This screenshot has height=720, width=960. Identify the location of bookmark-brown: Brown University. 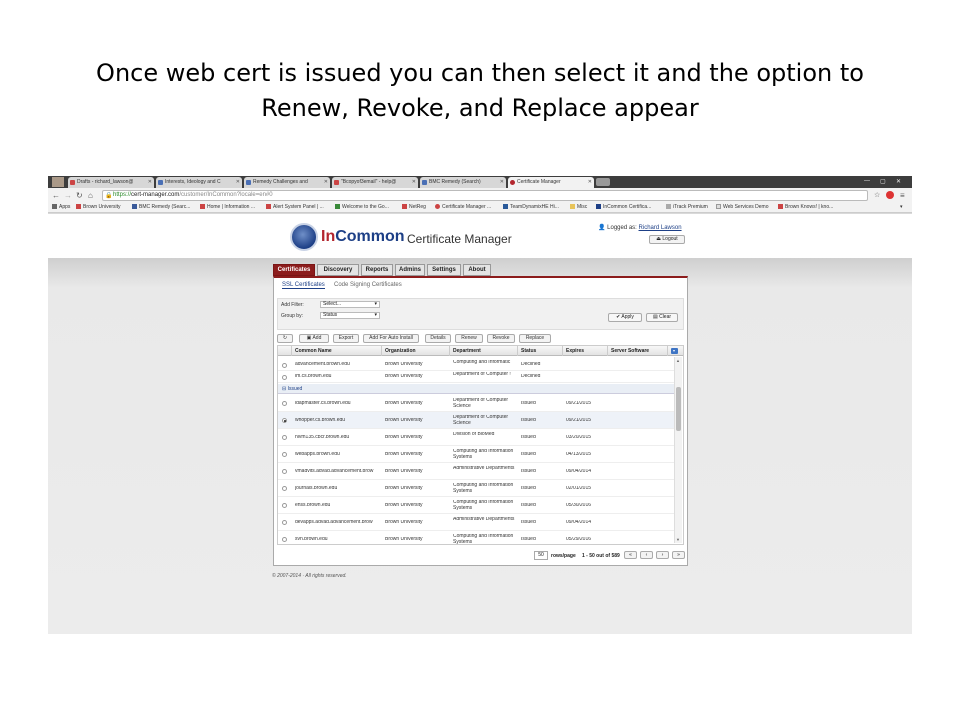
(98, 207).